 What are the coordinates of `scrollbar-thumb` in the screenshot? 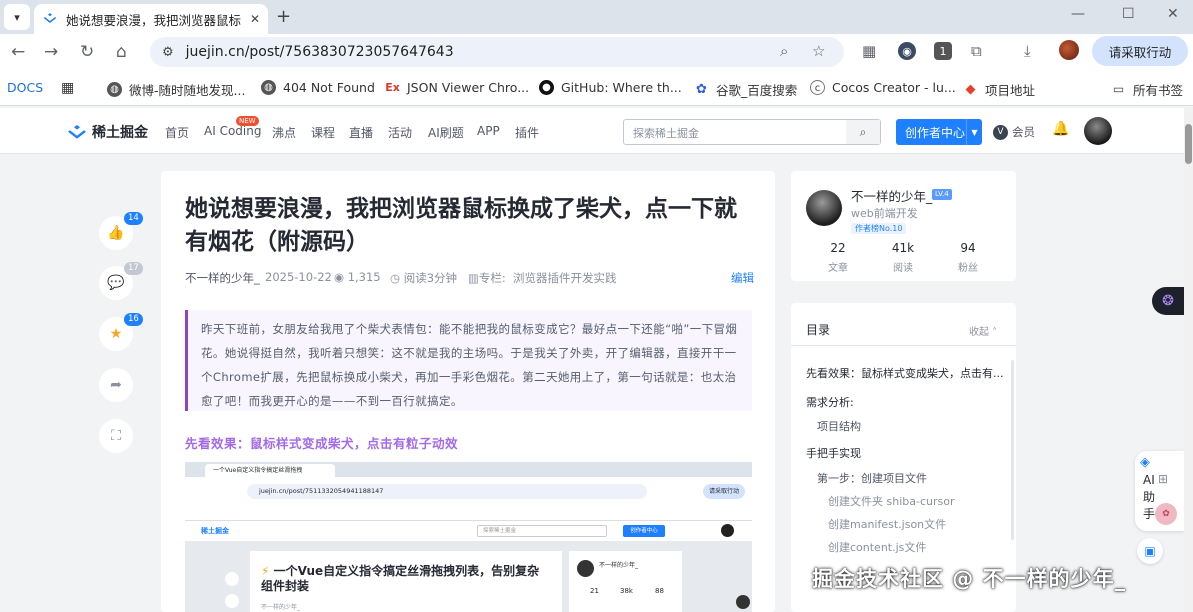 It's located at (1188, 144).